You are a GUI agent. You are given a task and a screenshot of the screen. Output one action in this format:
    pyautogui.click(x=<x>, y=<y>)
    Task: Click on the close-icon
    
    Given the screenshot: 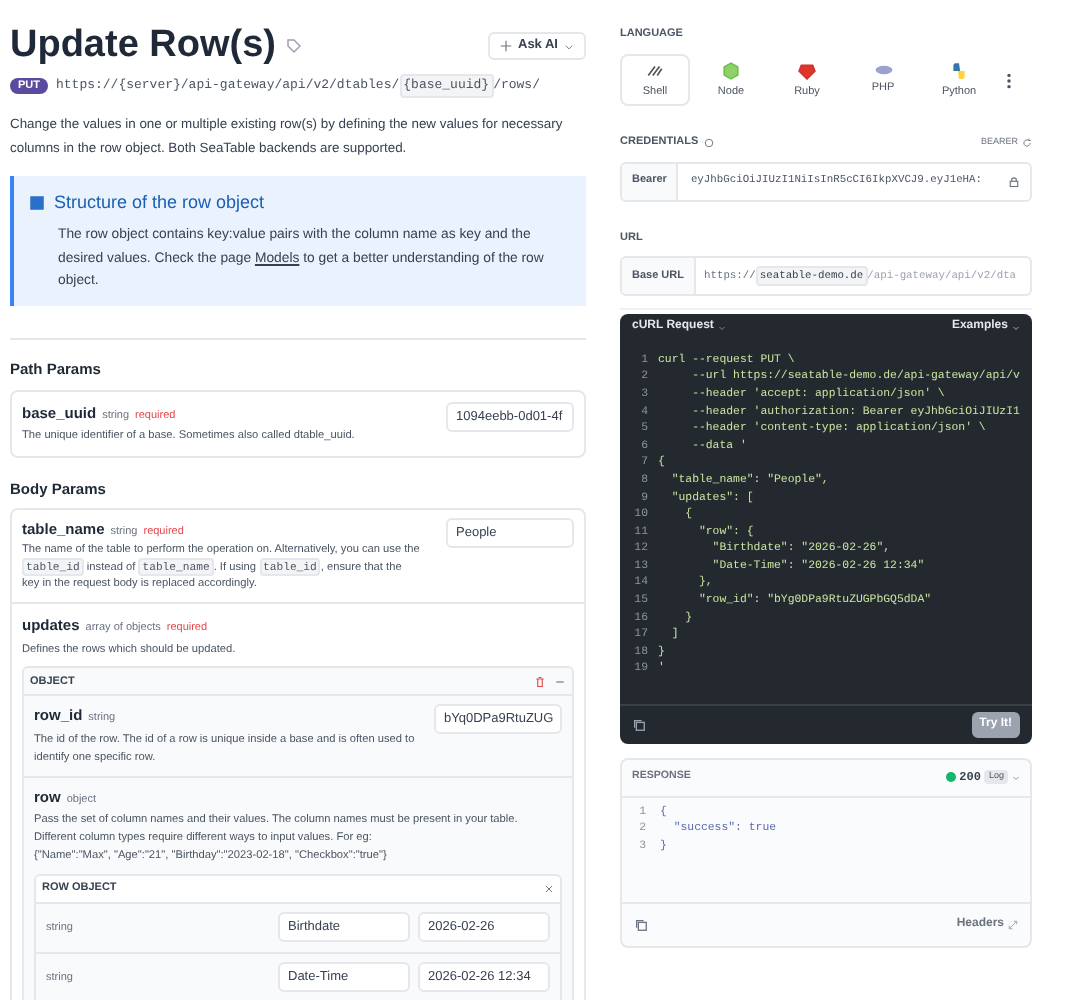 What is the action you would take?
    pyautogui.click(x=549, y=888)
    